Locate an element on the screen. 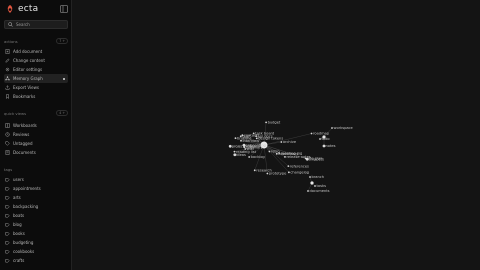 The height and width of the screenshot is (270, 480). action-label: Change content is located at coordinates (29, 60).